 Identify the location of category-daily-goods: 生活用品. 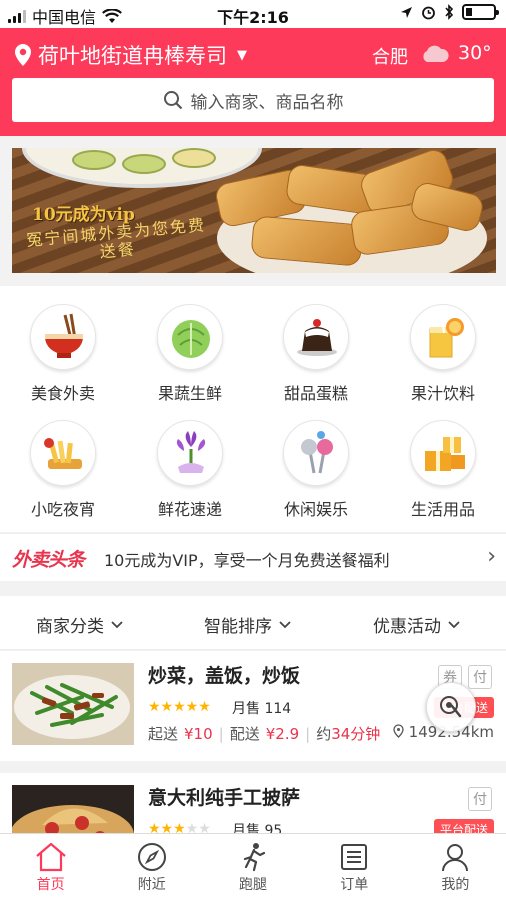
(443, 470).